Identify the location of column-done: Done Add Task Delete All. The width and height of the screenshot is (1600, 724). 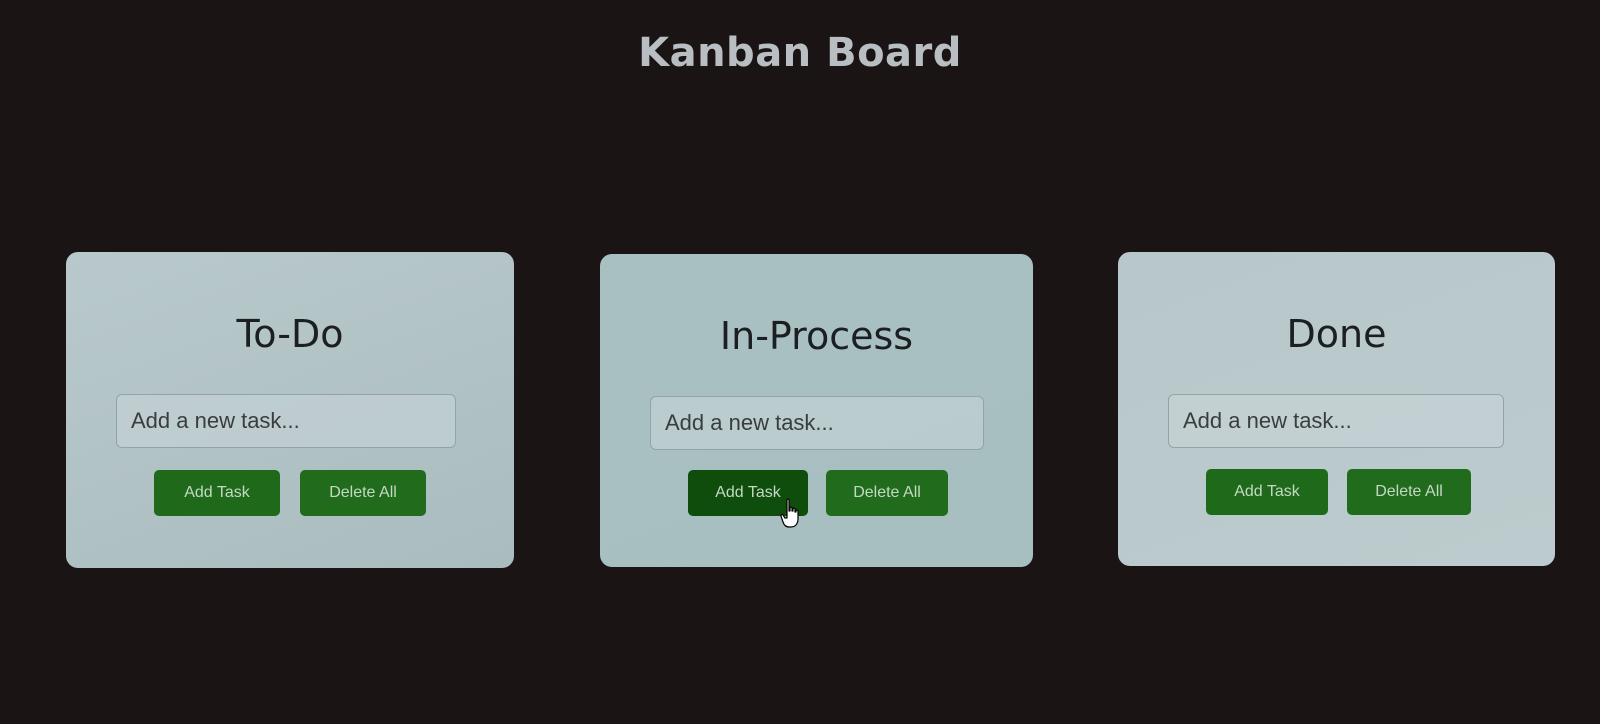
(1336, 409).